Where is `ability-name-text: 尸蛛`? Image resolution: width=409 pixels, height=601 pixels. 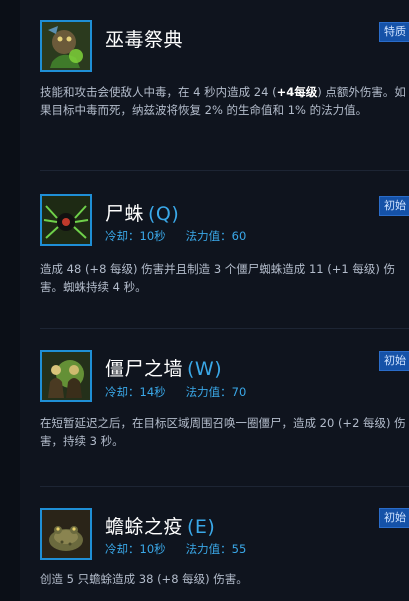
ability-name-text: 尸蛛 is located at coordinates (125, 214).